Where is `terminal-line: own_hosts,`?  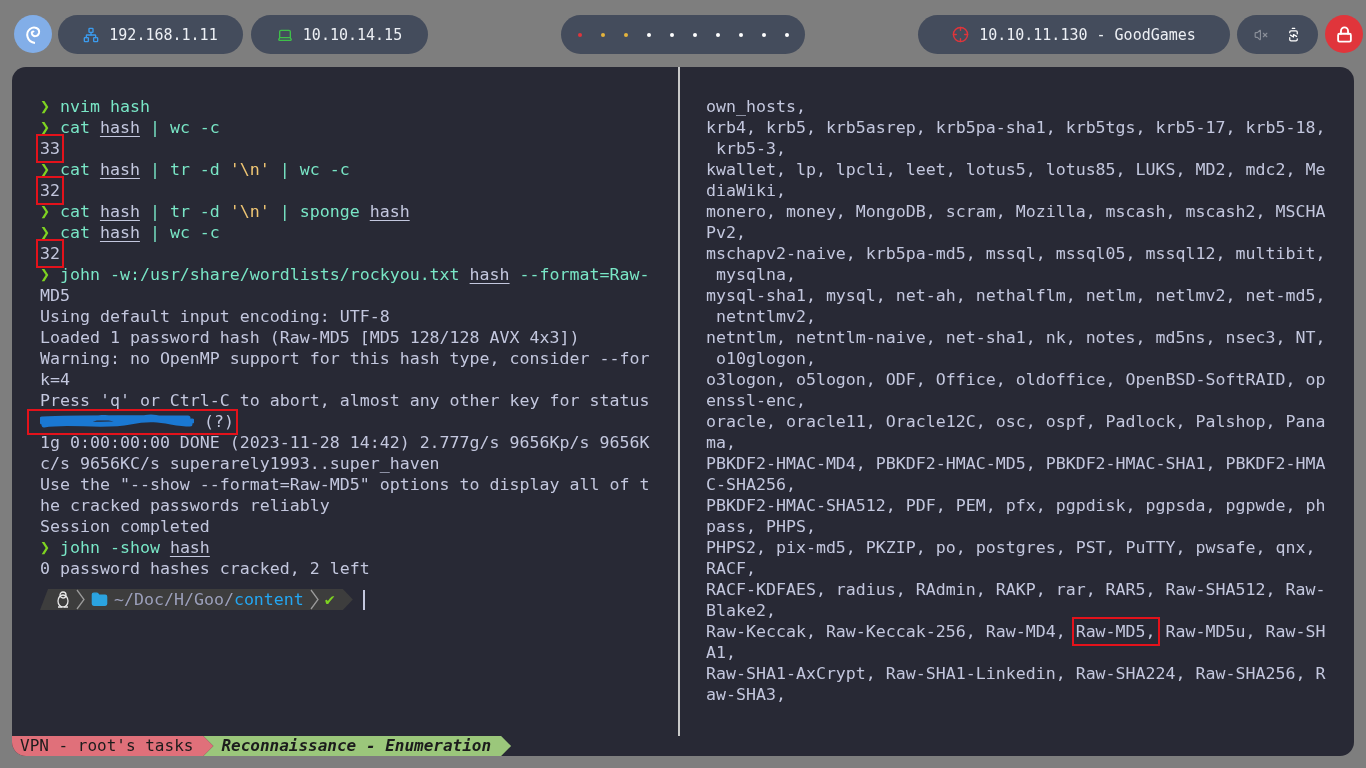 terminal-line: own_hosts, is located at coordinates (756, 106).